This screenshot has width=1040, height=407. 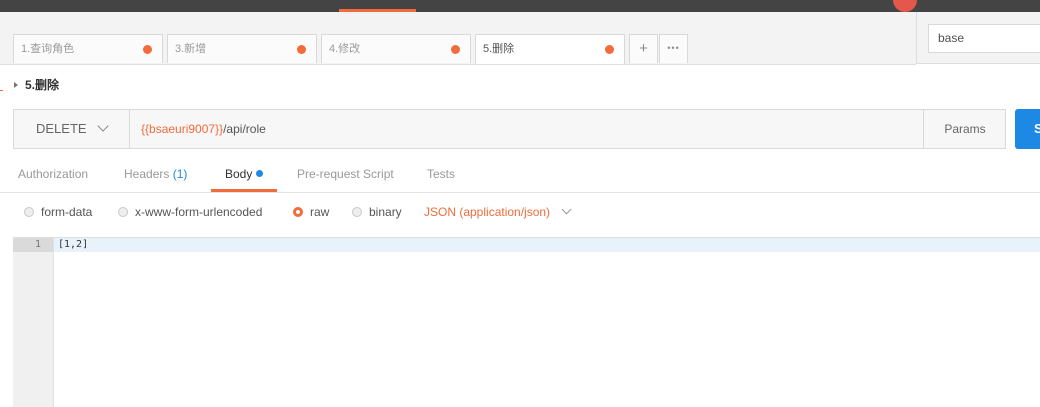 I want to click on tab-body: Body, so click(x=244, y=175).